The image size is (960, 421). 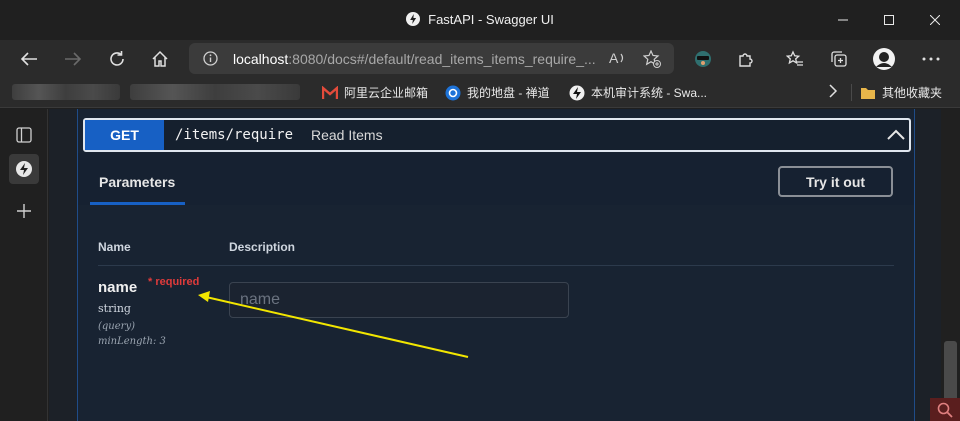 I want to click on bookmark-item: 阿里云企业邮箱, so click(x=375, y=92).